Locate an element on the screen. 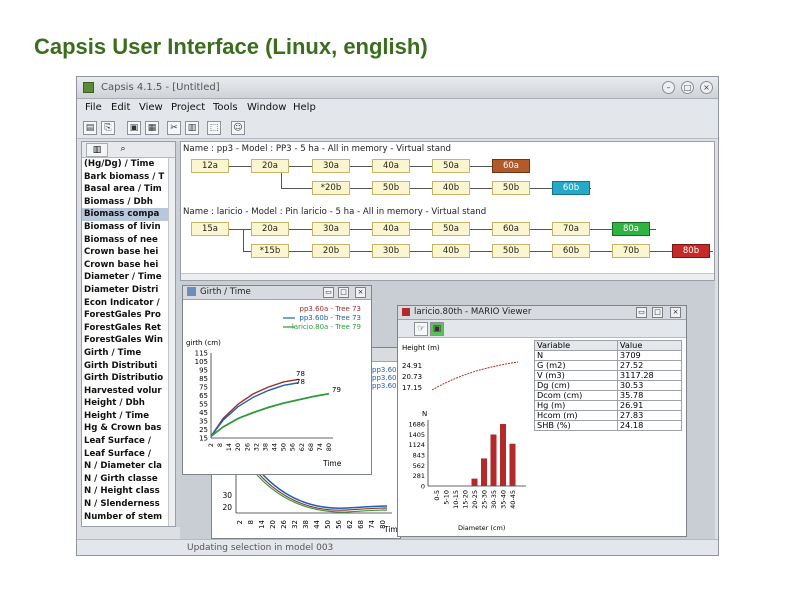 The height and width of the screenshot is (595, 794). step-laricio-20b: 20b is located at coordinates (331, 251).